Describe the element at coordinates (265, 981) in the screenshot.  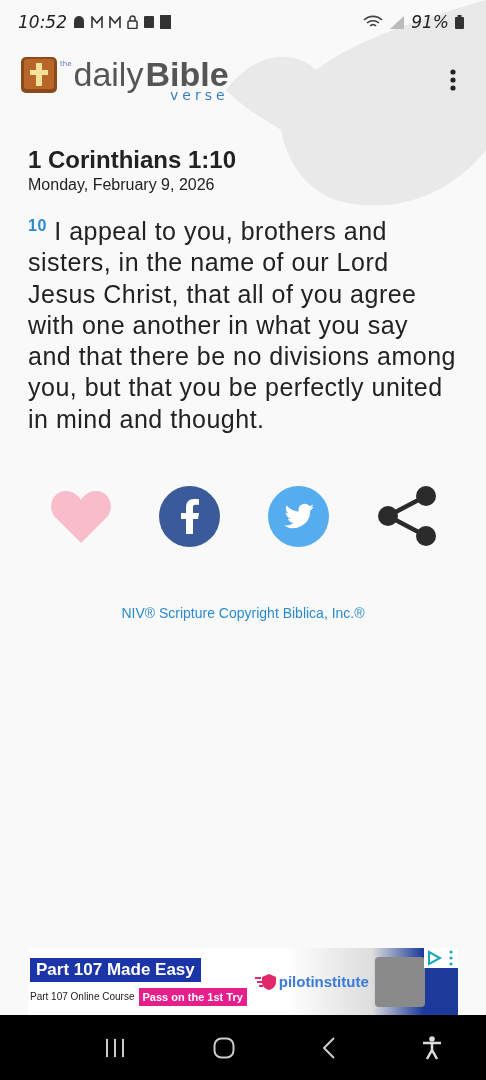
I see `shield-icon` at that location.